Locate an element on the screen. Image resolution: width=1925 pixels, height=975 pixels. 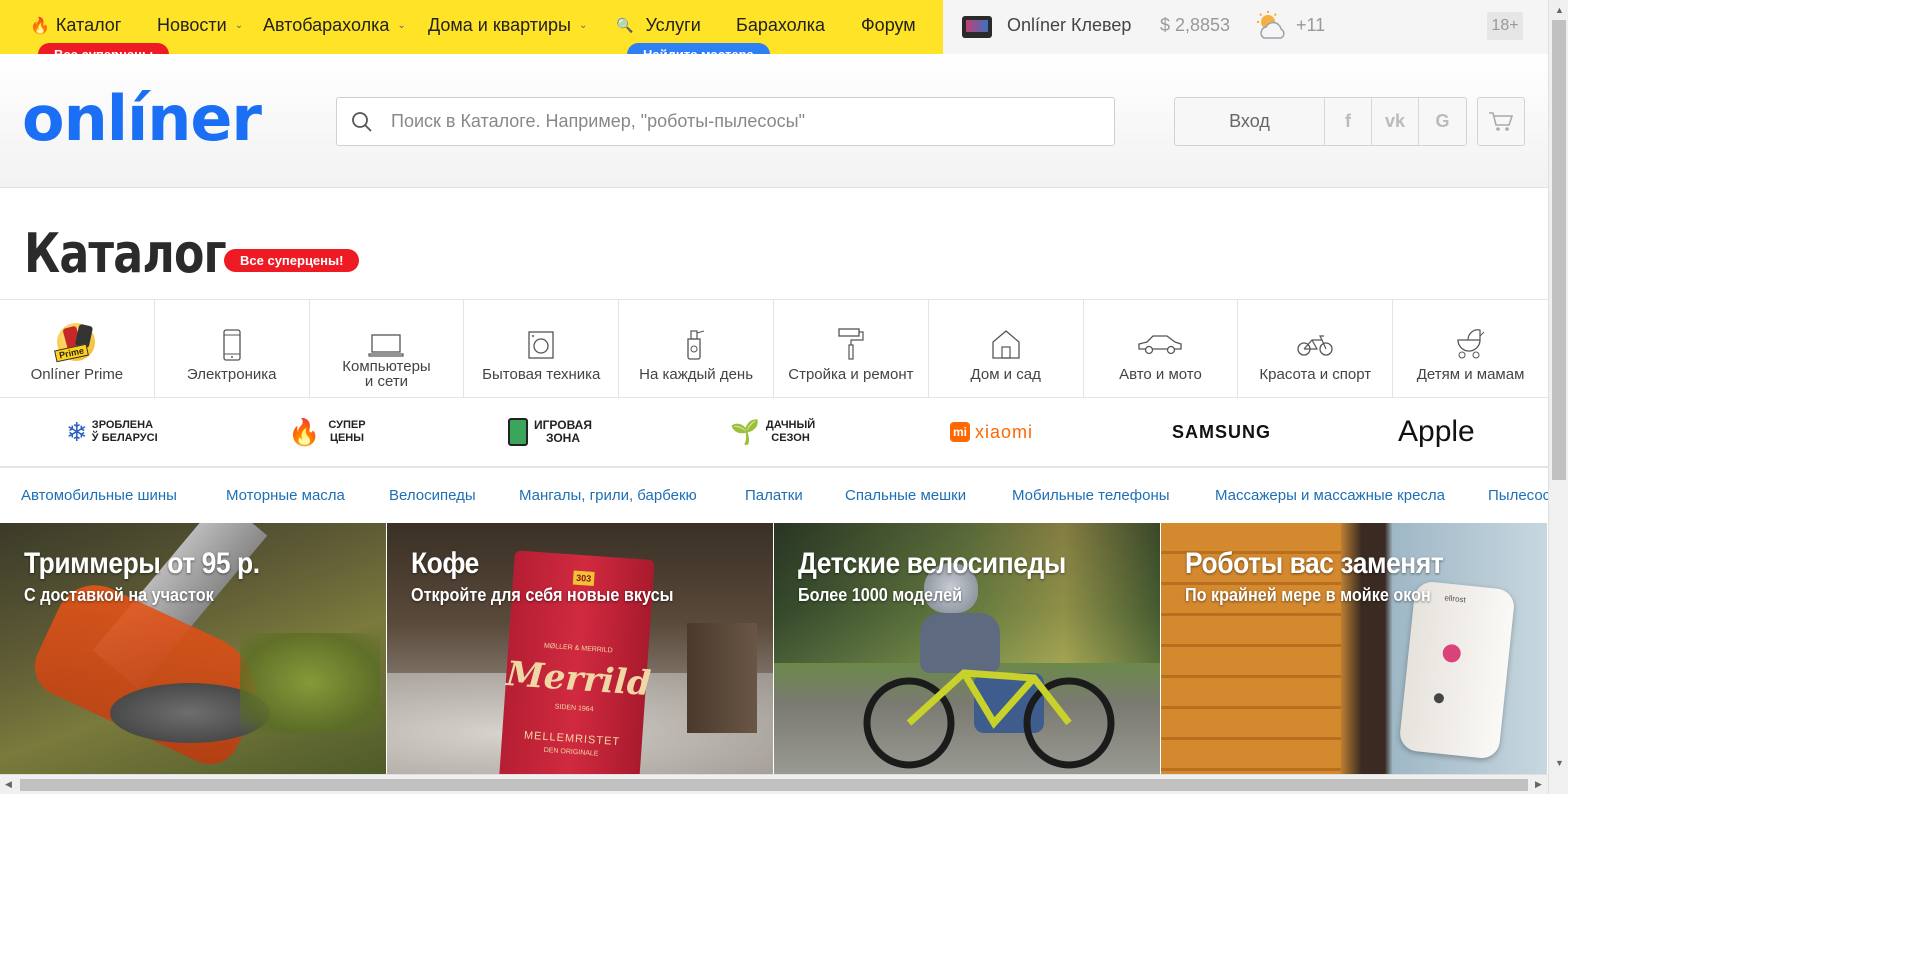
scroll-left-icon: ◀ is located at coordinates (8, 784).